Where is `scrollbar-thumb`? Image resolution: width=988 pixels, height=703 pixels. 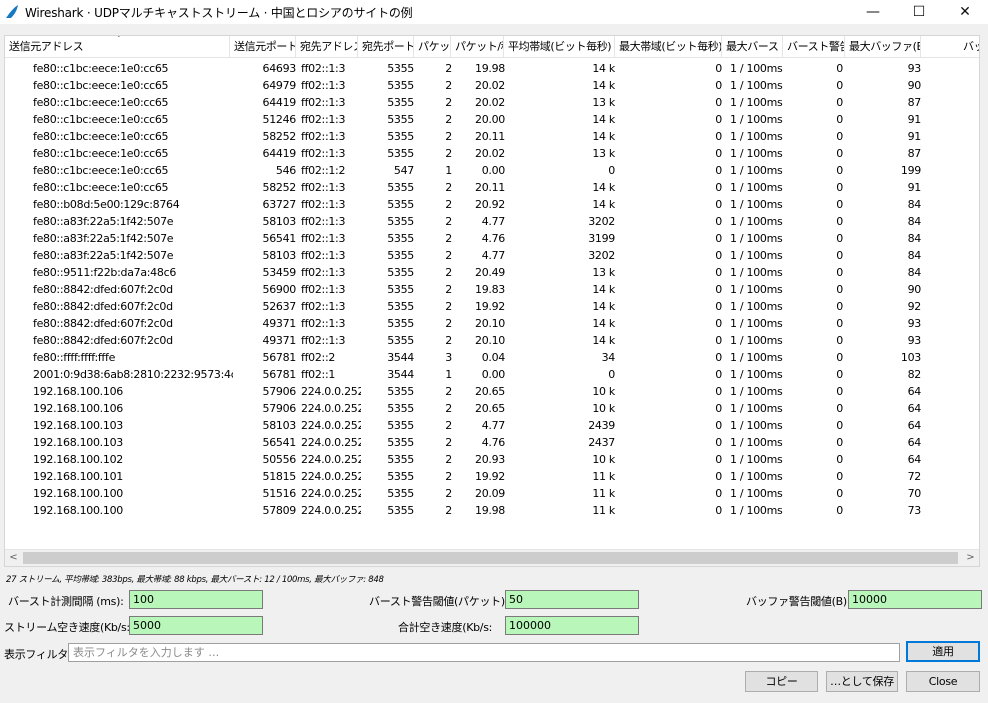 scrollbar-thumb is located at coordinates (490, 558).